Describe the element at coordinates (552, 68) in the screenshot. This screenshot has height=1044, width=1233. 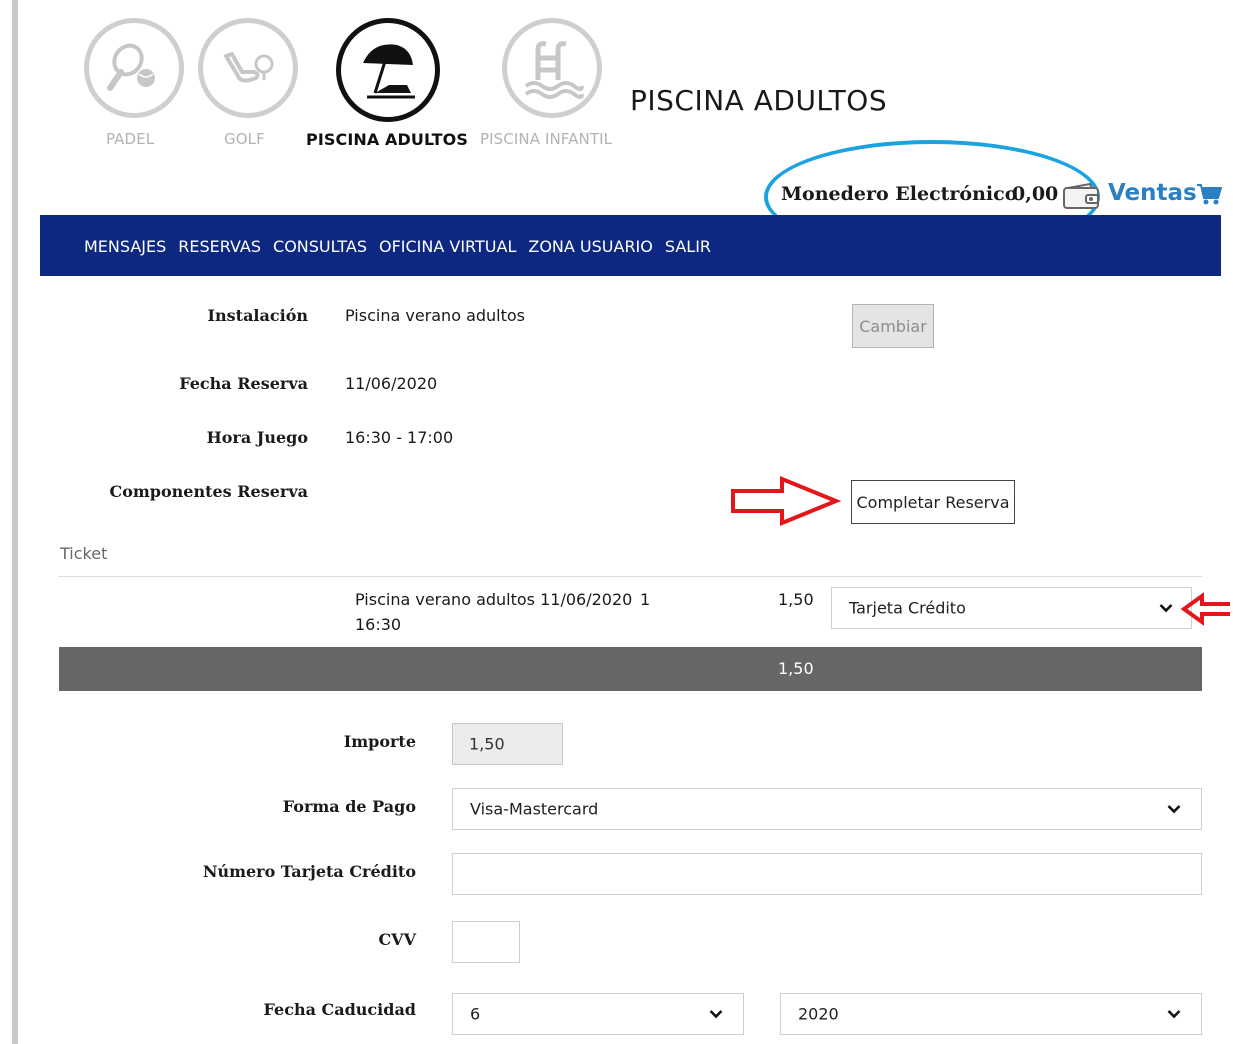
I see `pool-ladder-icon` at that location.